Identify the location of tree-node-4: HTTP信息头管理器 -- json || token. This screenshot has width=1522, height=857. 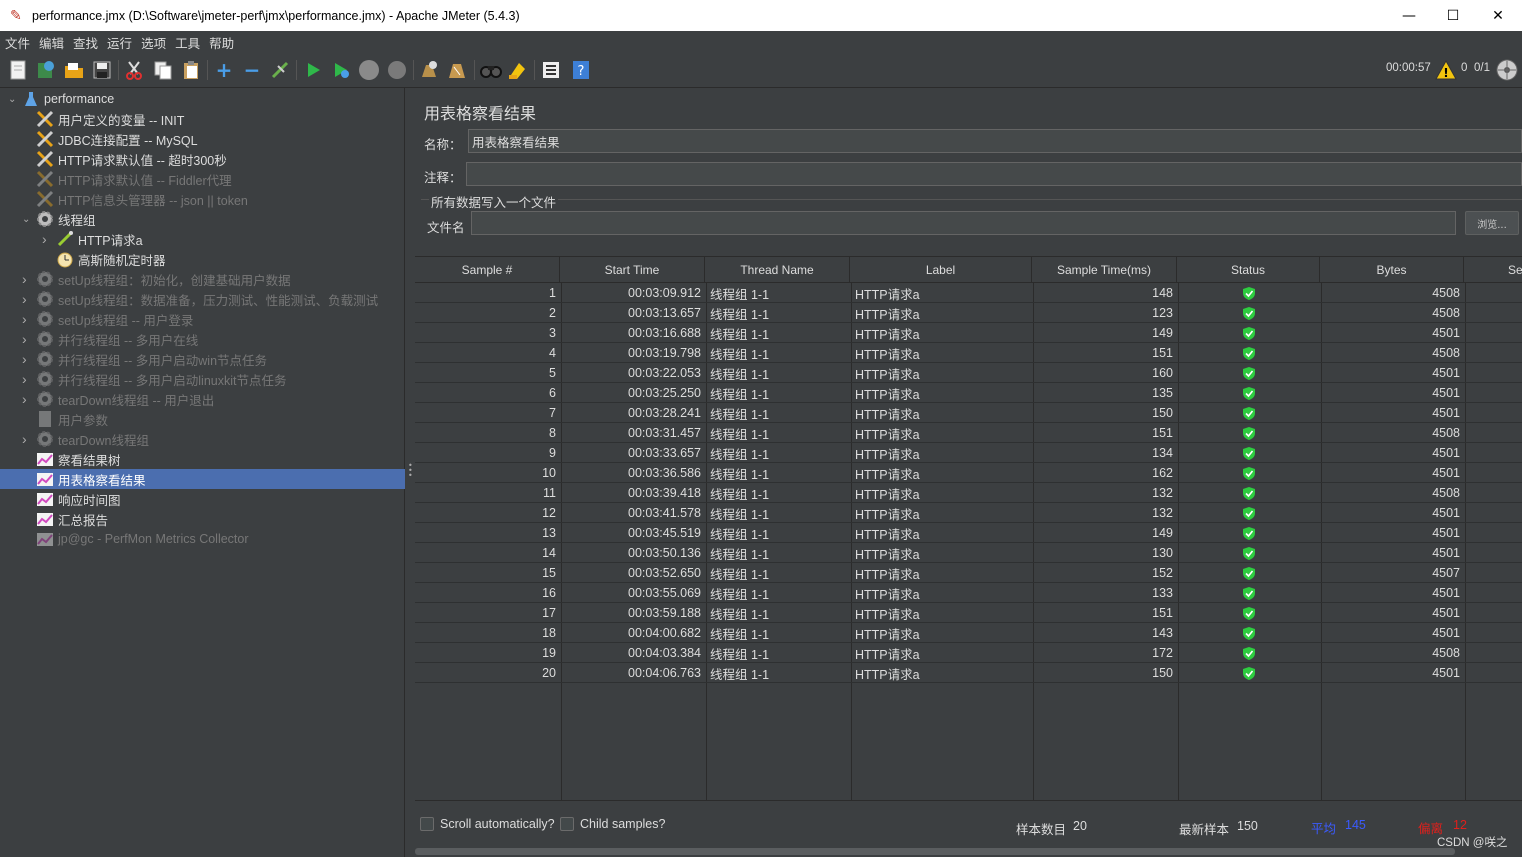
(202, 199).